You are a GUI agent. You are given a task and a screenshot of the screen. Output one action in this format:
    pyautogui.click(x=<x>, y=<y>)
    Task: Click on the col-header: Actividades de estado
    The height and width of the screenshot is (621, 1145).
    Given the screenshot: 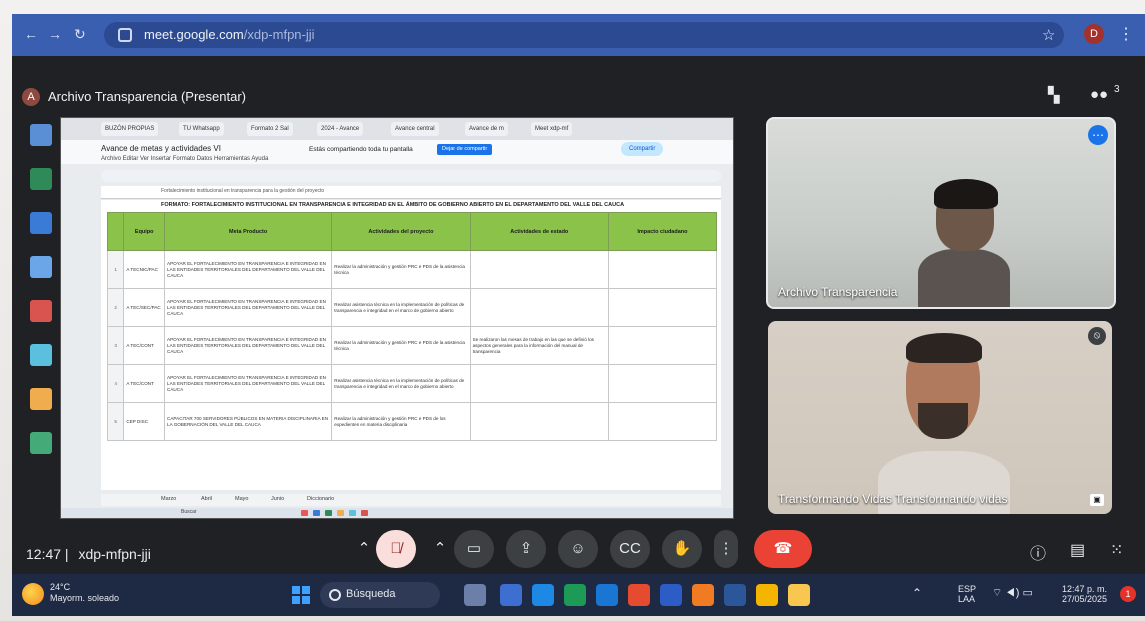 What is the action you would take?
    pyautogui.click(x=539, y=231)
    